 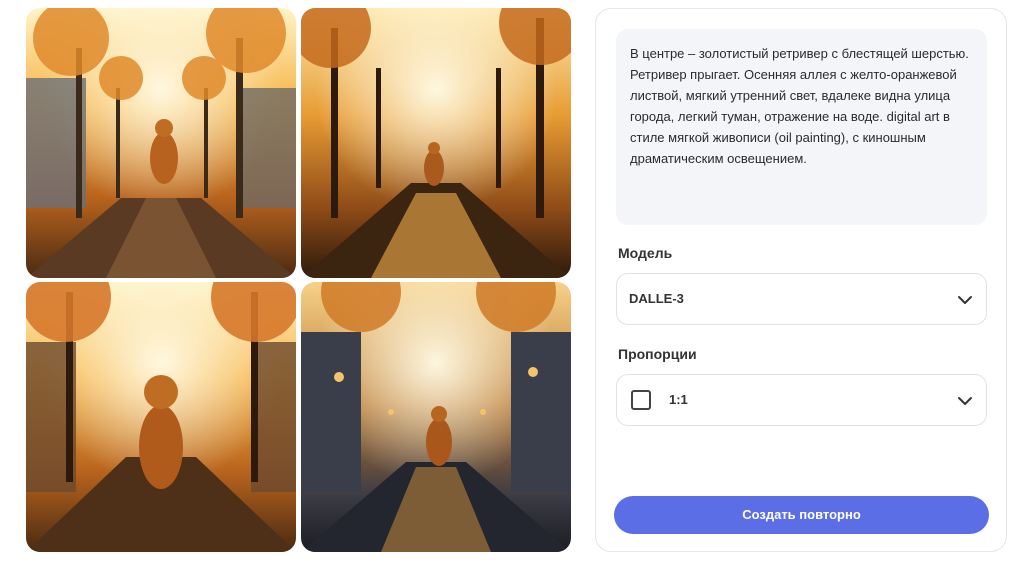 I want to click on ratio-value: 1:1, so click(x=678, y=399).